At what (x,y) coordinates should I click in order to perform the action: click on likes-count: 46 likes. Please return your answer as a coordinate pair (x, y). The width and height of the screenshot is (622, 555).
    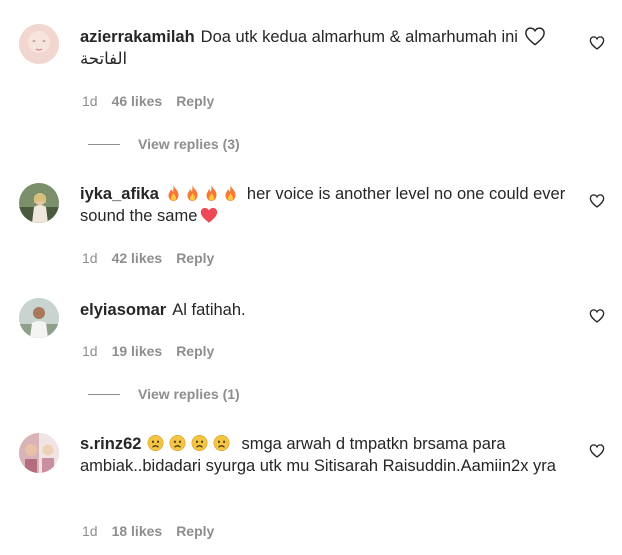
    Looking at the image, I should click on (137, 101).